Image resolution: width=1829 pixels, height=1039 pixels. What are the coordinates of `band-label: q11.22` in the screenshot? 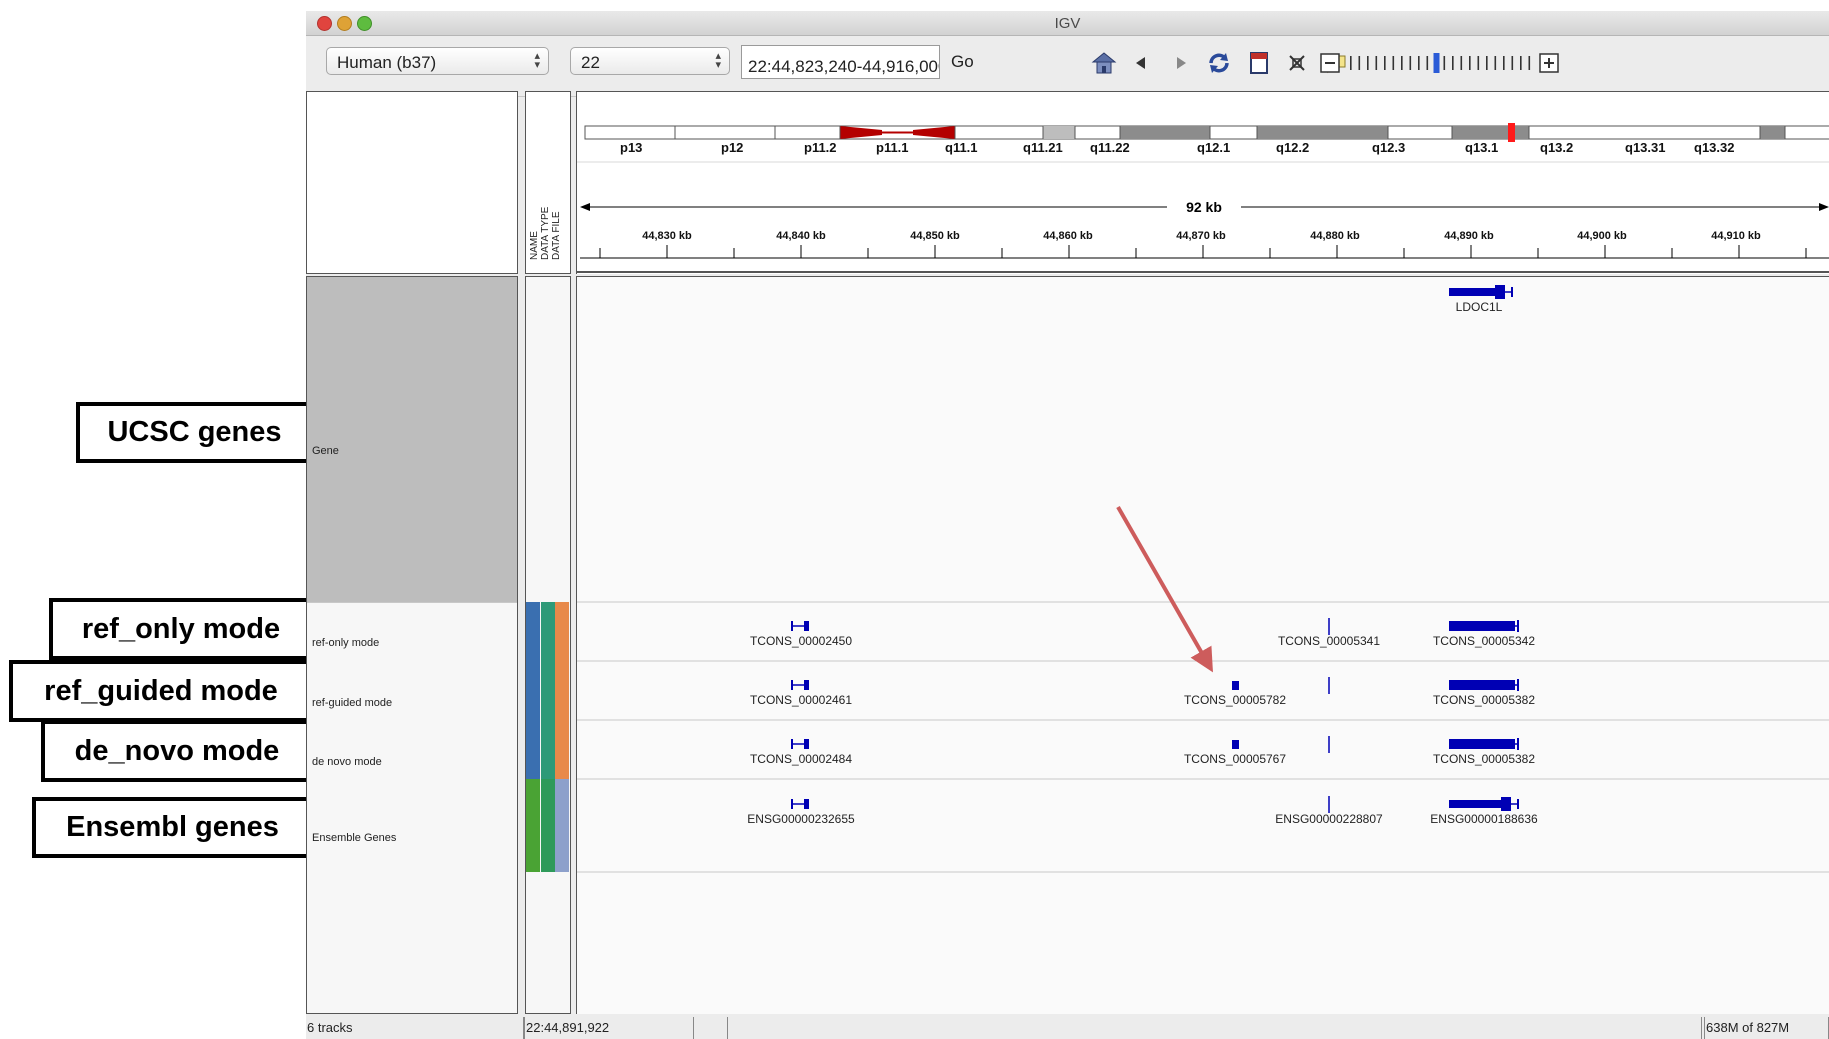 It's located at (1110, 147).